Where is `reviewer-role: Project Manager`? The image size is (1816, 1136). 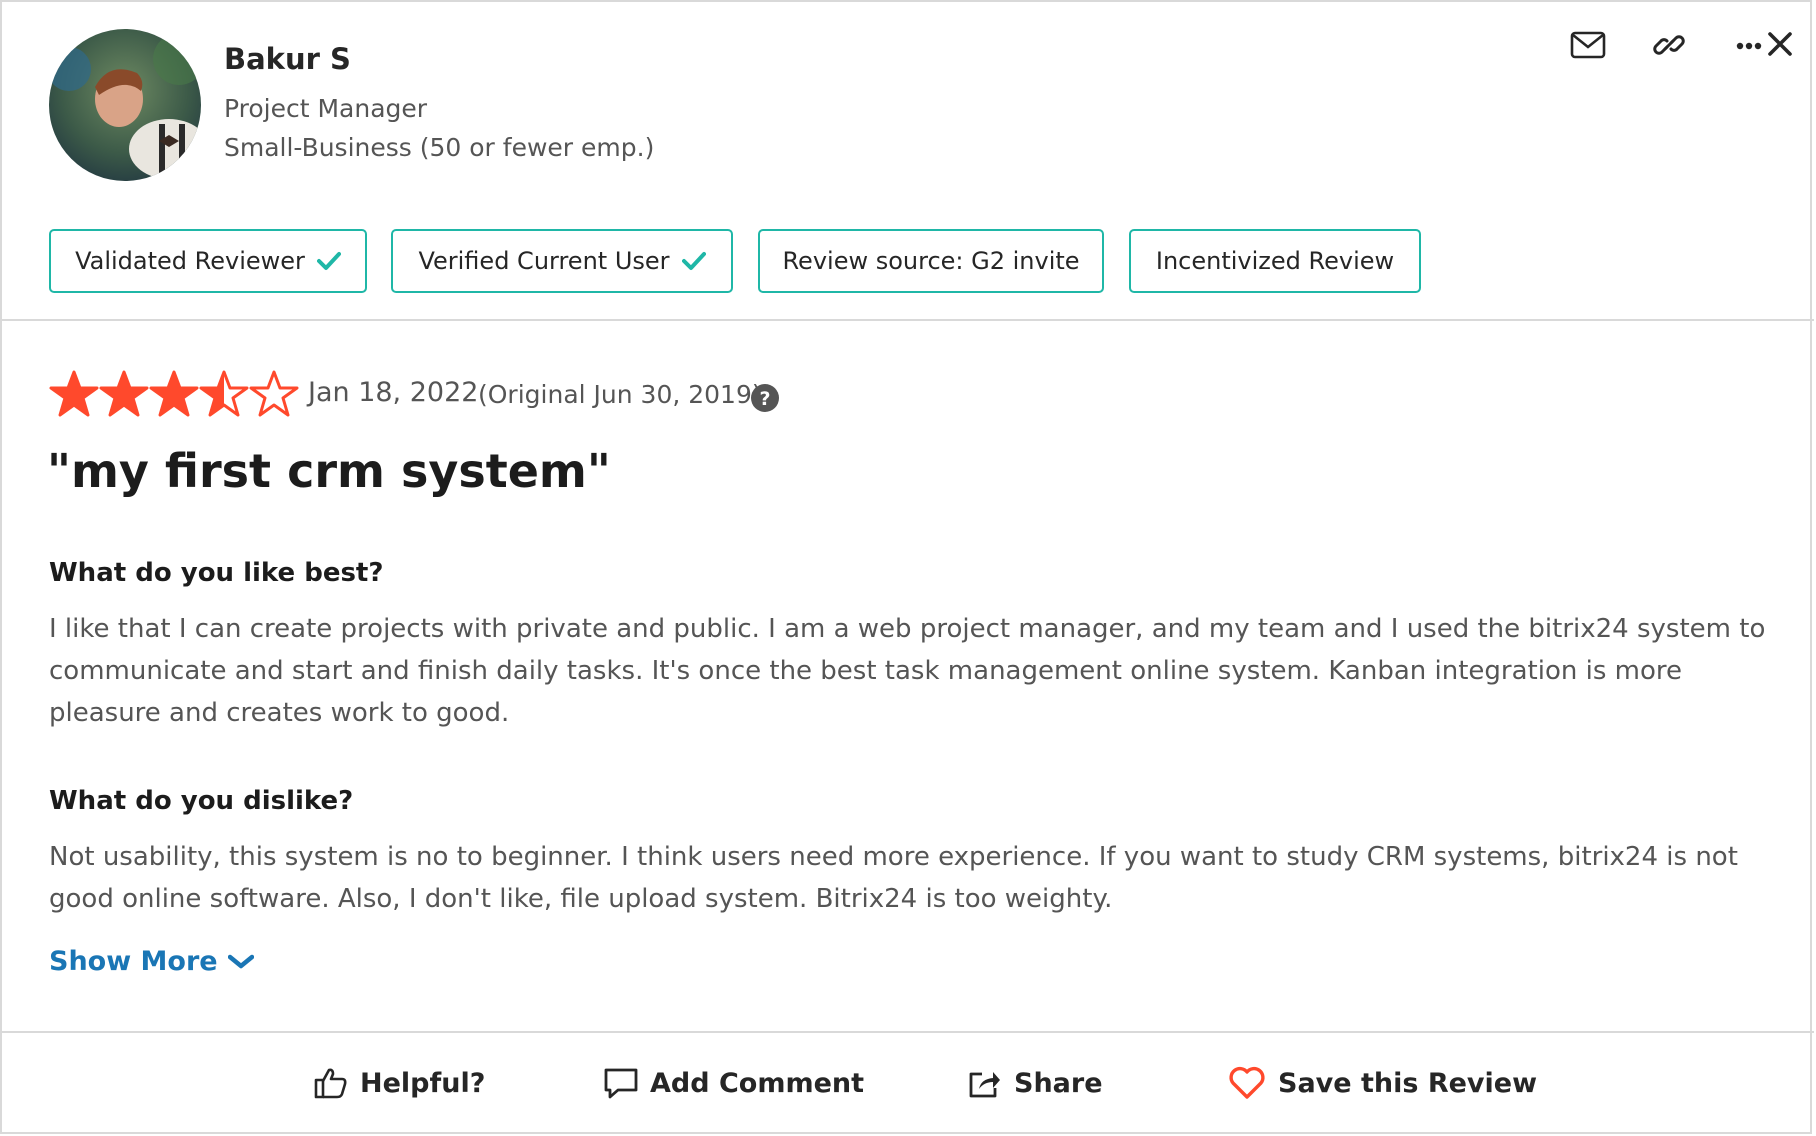 reviewer-role: Project Manager is located at coordinates (326, 108).